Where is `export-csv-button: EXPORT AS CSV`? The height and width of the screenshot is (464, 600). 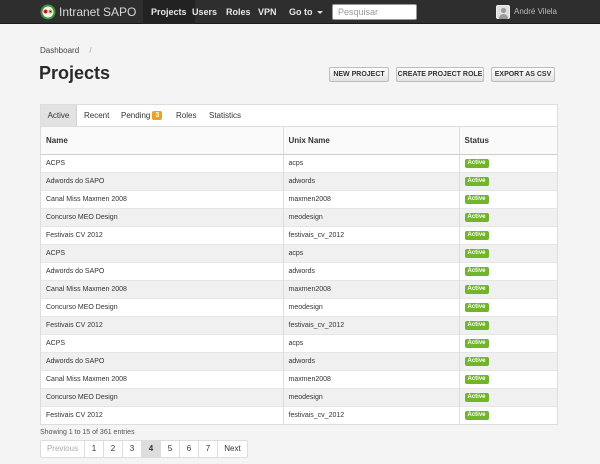
export-csv-button: EXPORT AS CSV is located at coordinates (523, 74).